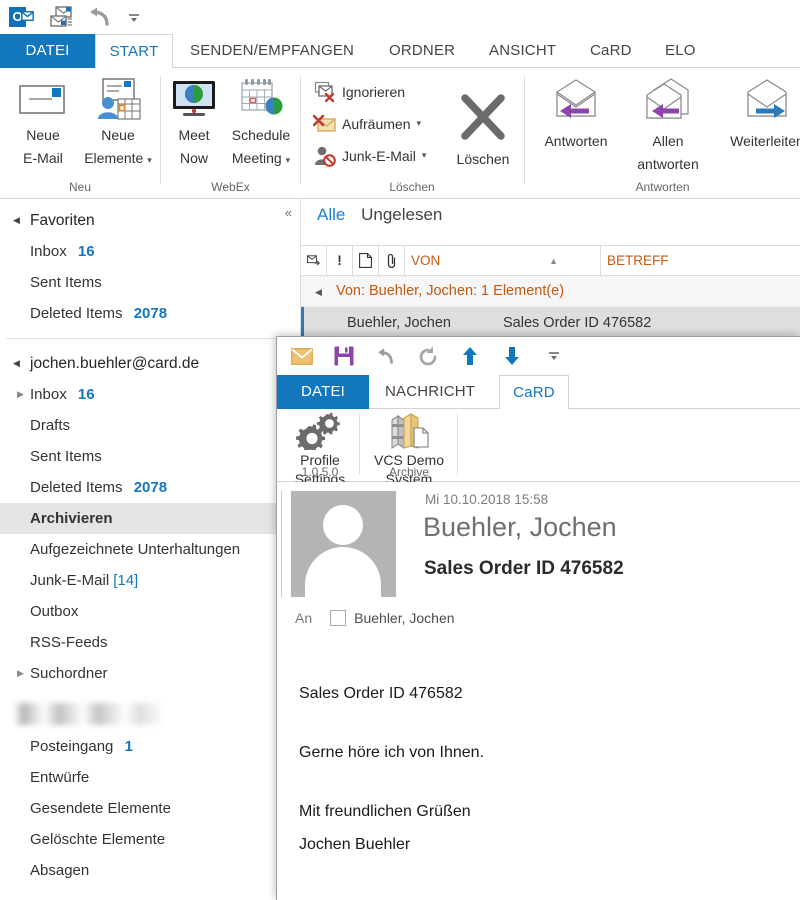 Image resolution: width=800 pixels, height=900 pixels. What do you see at coordinates (272, 51) in the screenshot?
I see `tab-senden-empfangen: SENDEN/EMPFANGEN` at bounding box center [272, 51].